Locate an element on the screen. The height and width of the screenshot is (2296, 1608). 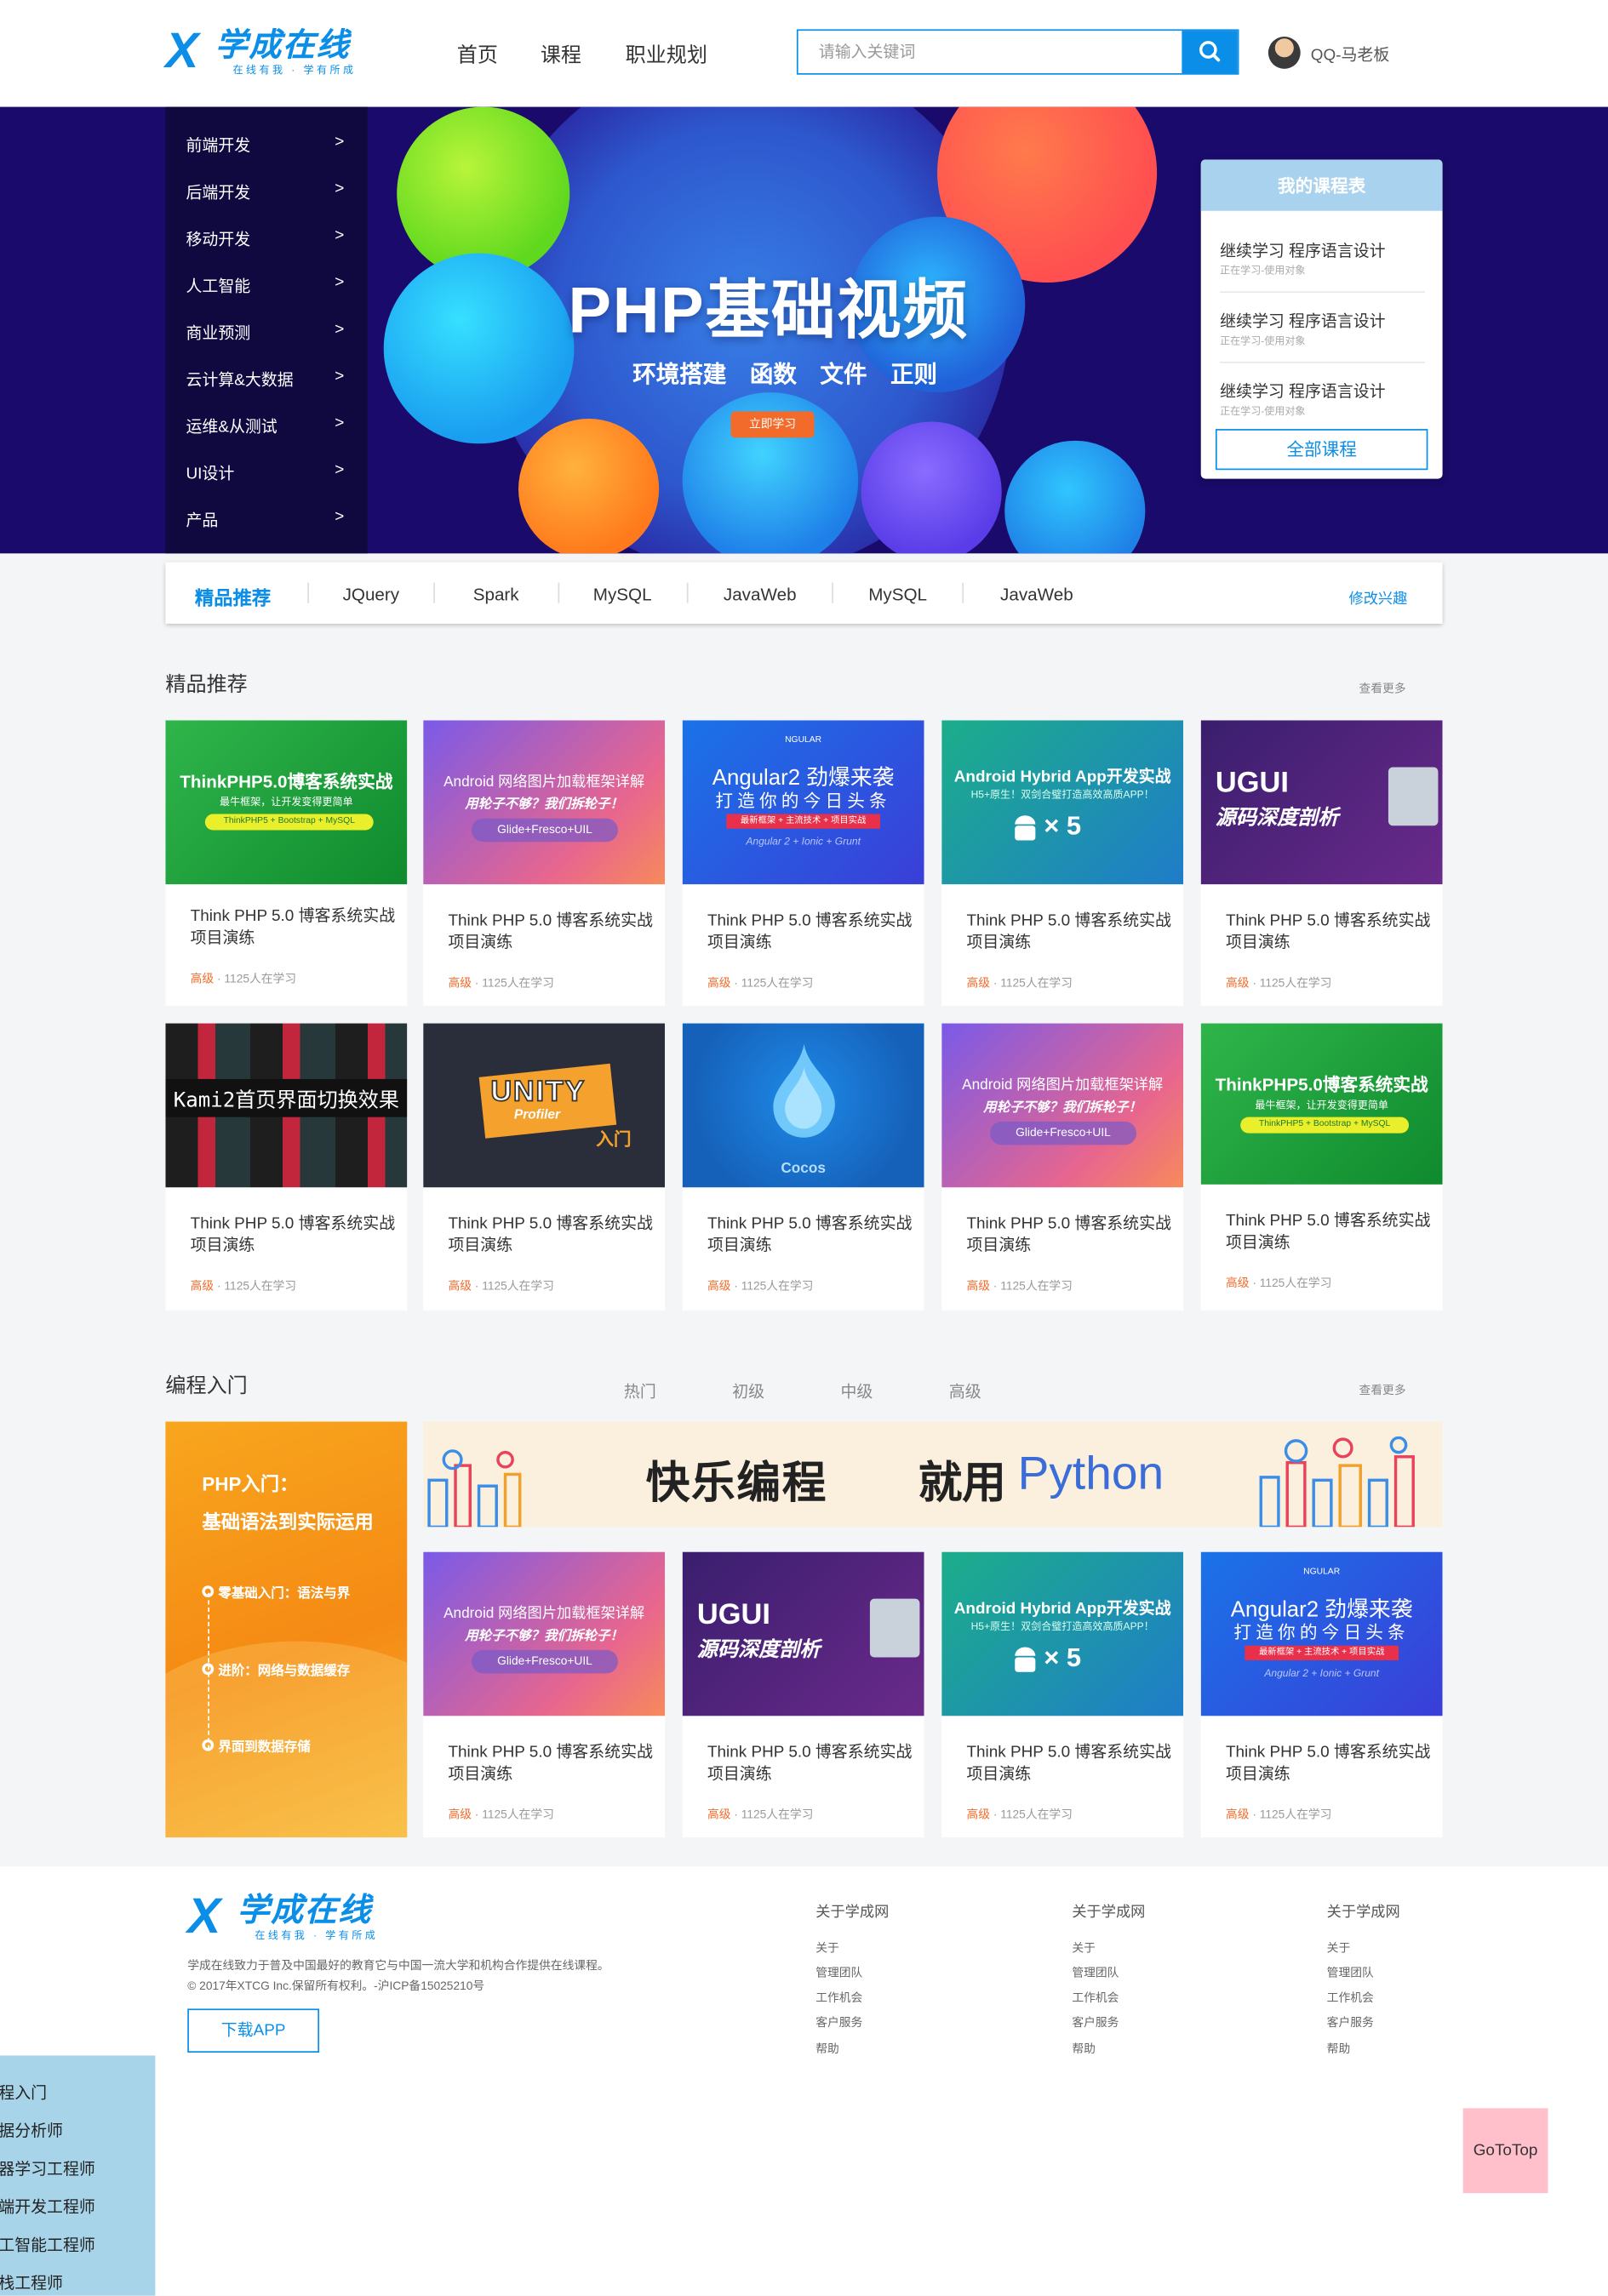
side-panel-item: 据分析师 is located at coordinates (32, 2130).